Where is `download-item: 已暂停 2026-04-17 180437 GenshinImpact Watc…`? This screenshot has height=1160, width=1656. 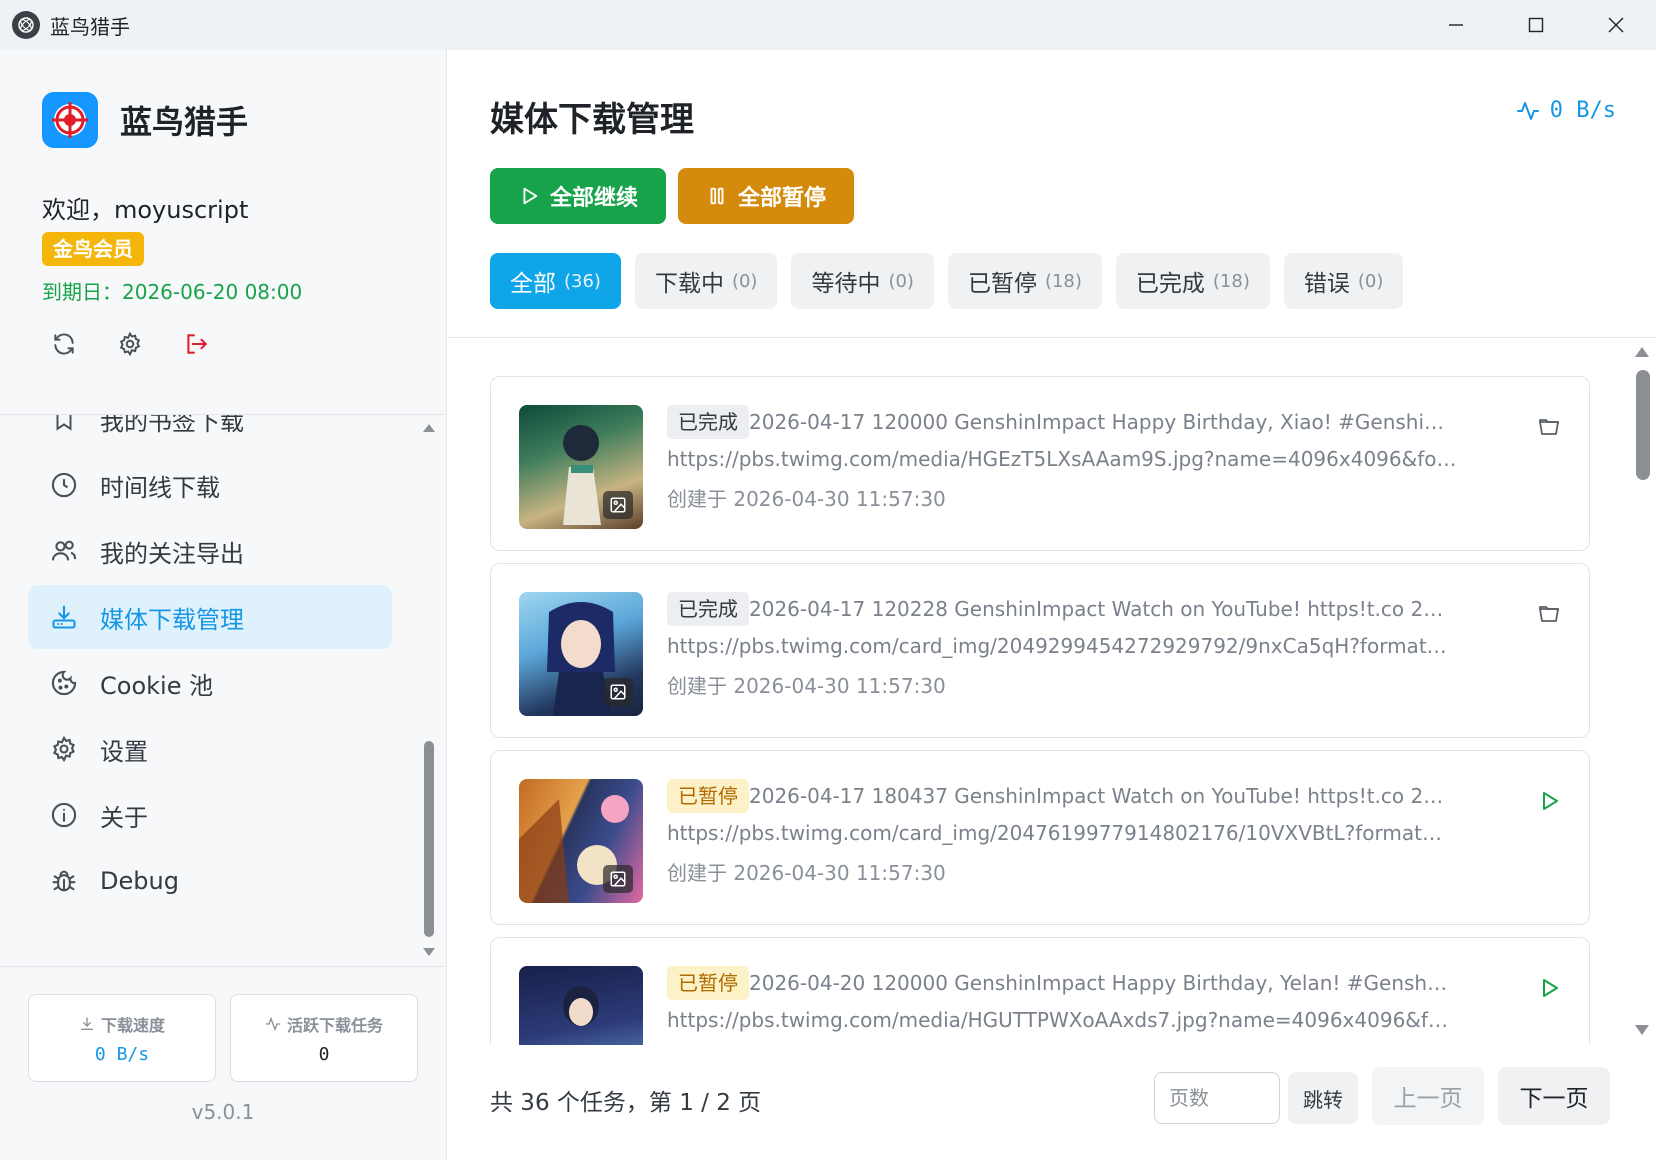 download-item: 已暂停 2026-04-17 180437 GenshinImpact Watc… is located at coordinates (1040, 837).